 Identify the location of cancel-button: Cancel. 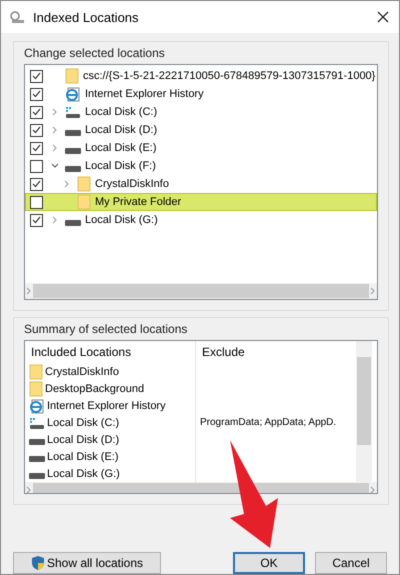
(351, 563).